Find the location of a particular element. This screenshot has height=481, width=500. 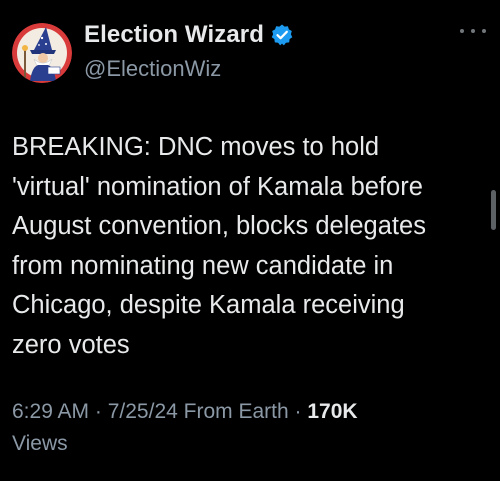

display-name-row: Election Wizard is located at coordinates (189, 35).